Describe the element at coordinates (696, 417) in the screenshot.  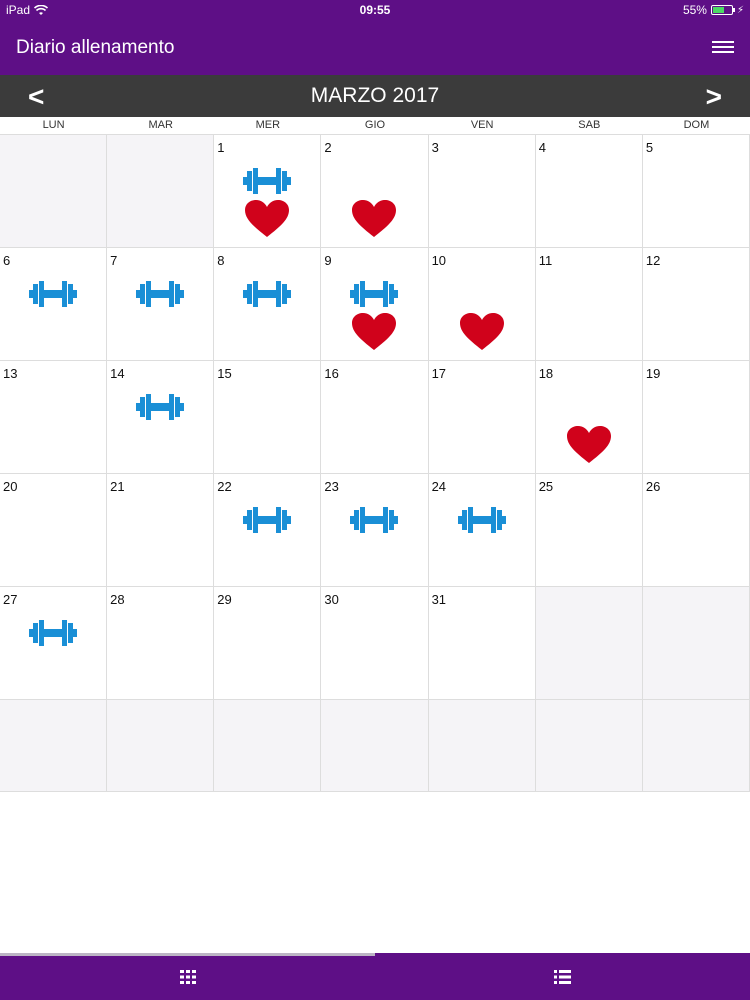
I see `day-cell: 19` at that location.